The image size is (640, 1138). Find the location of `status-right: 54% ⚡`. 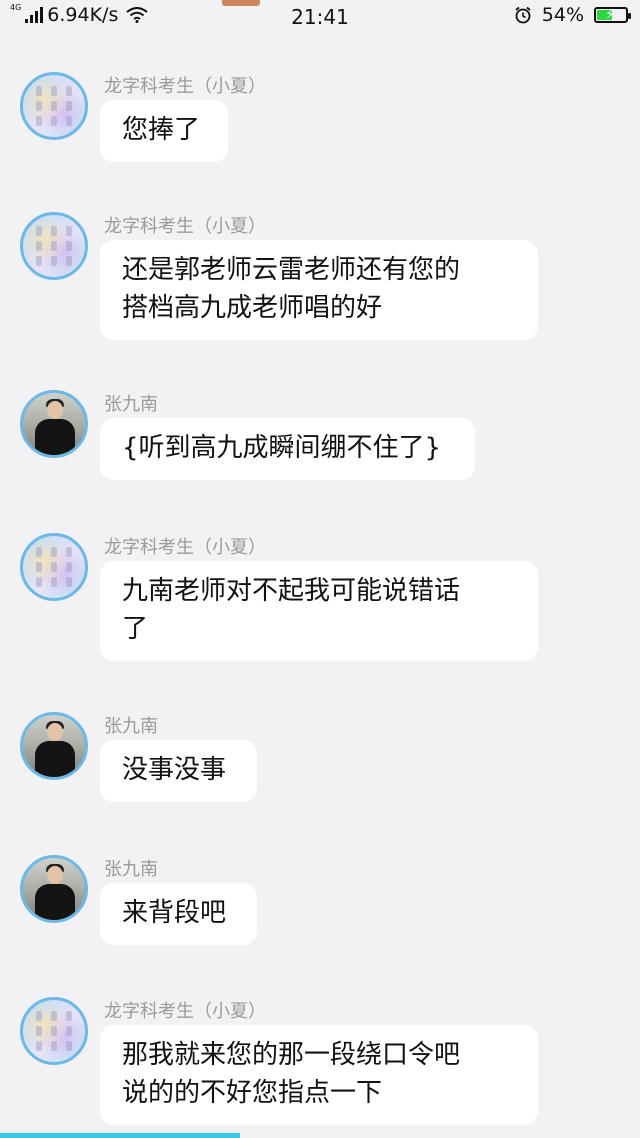

status-right: 54% ⚡ is located at coordinates (572, 15).